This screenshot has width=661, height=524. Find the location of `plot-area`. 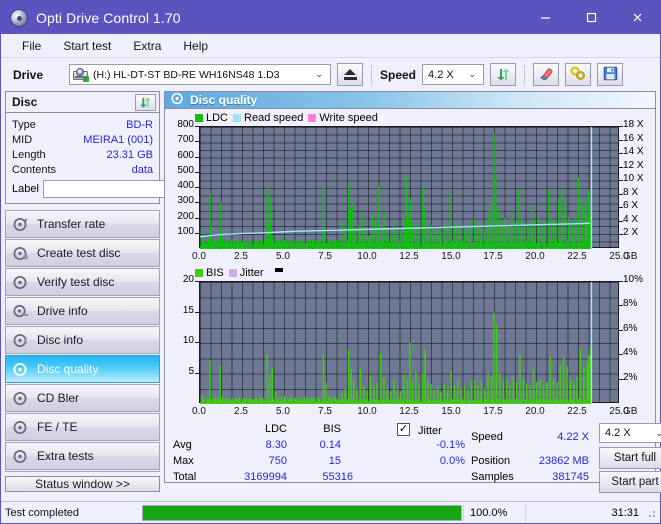

plot-area is located at coordinates (409, 187).